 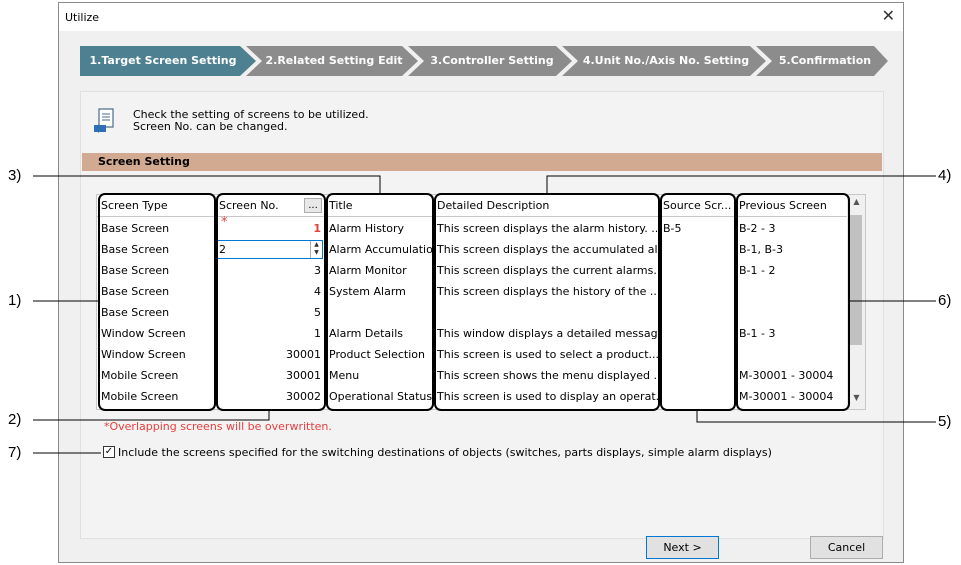 I want to click on callout-label-1: 1), so click(x=15, y=300).